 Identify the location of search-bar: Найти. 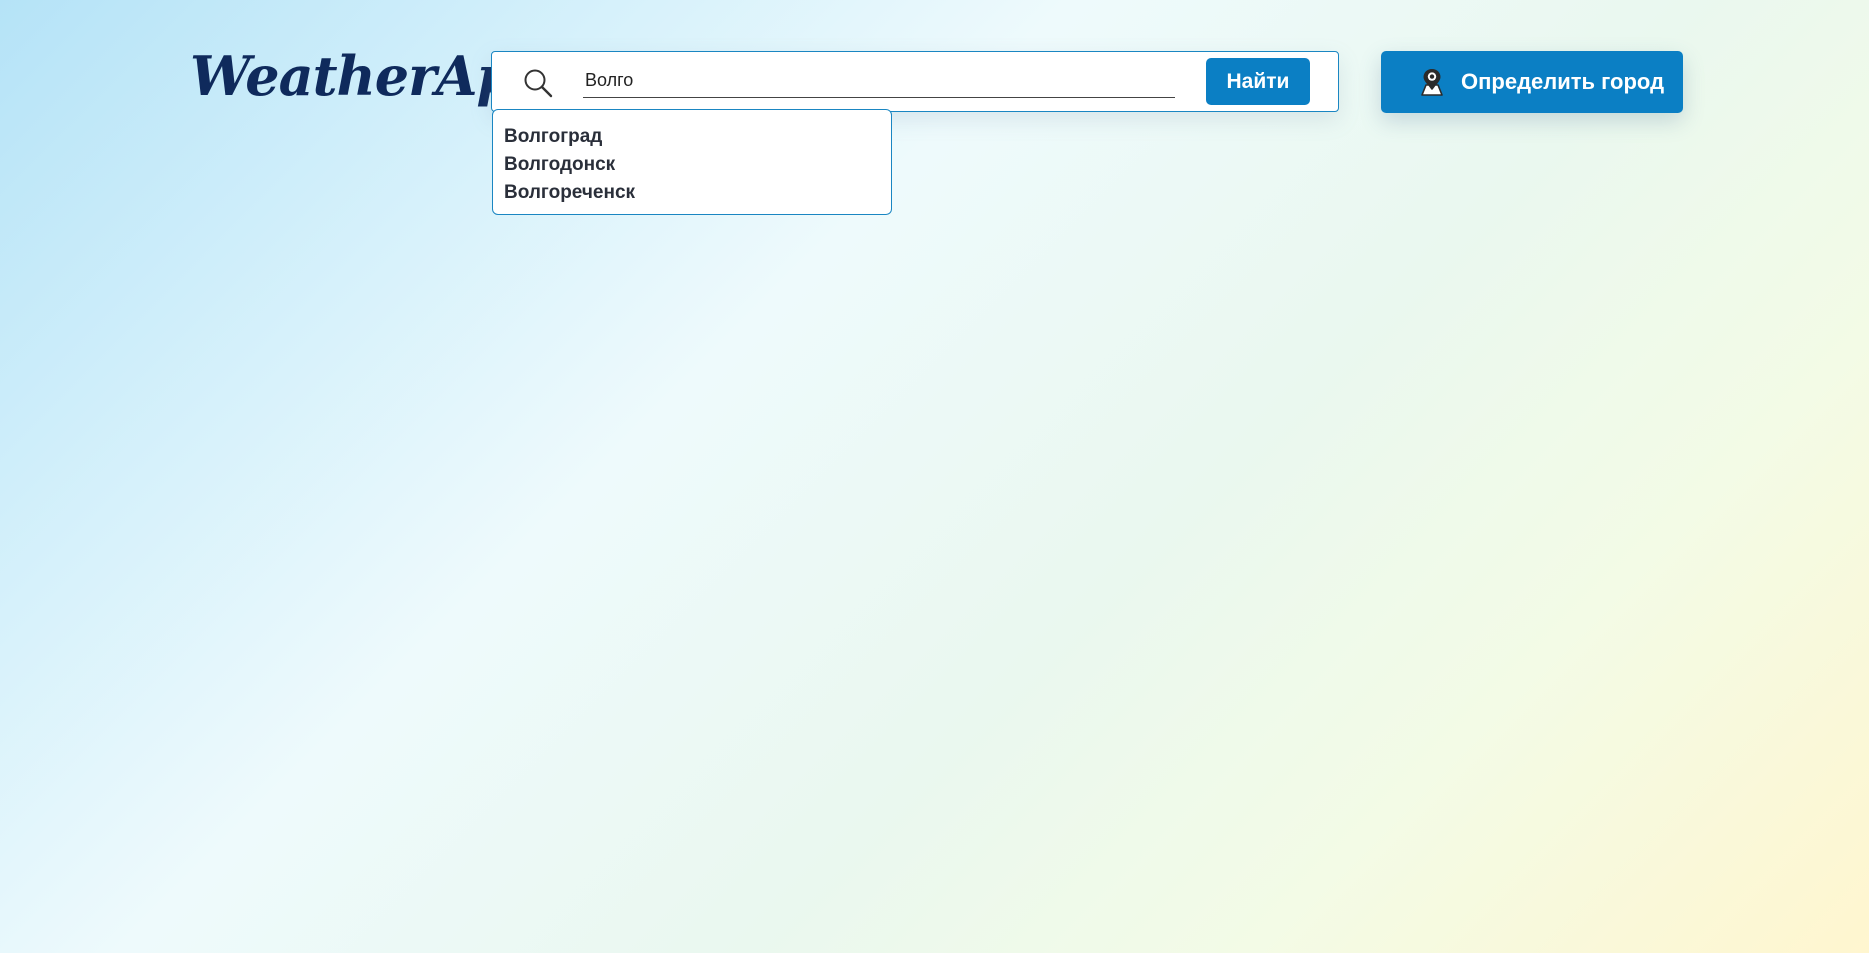
(915, 81).